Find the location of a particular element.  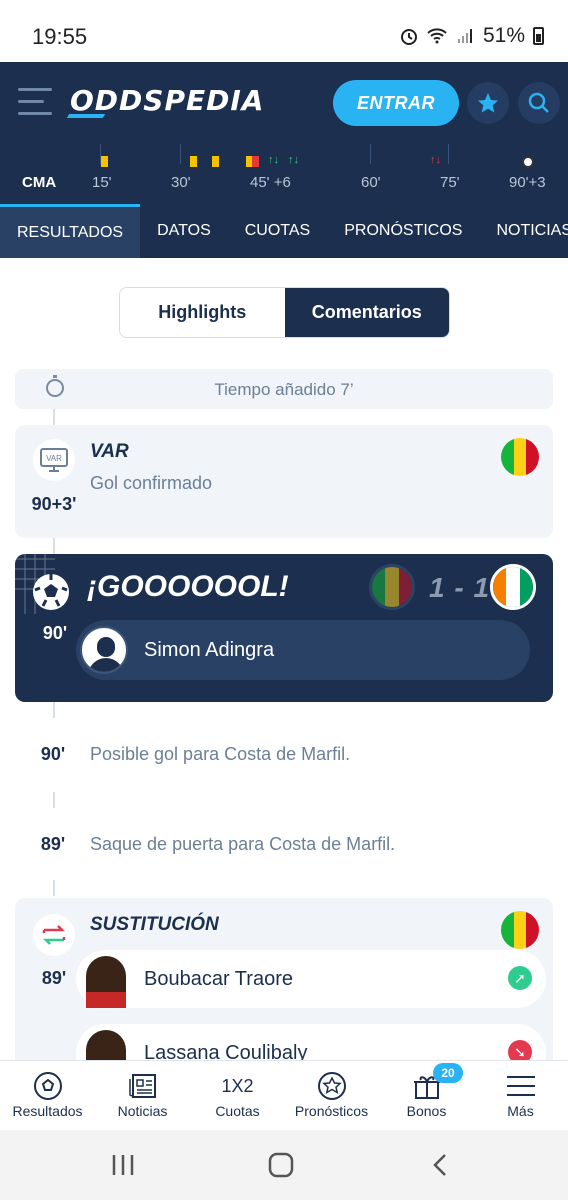

timeline-minute: 60' is located at coordinates (371, 182).